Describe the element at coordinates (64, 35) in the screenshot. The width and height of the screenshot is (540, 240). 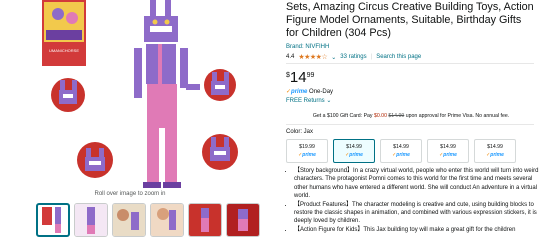
I see `box-character-group` at that location.